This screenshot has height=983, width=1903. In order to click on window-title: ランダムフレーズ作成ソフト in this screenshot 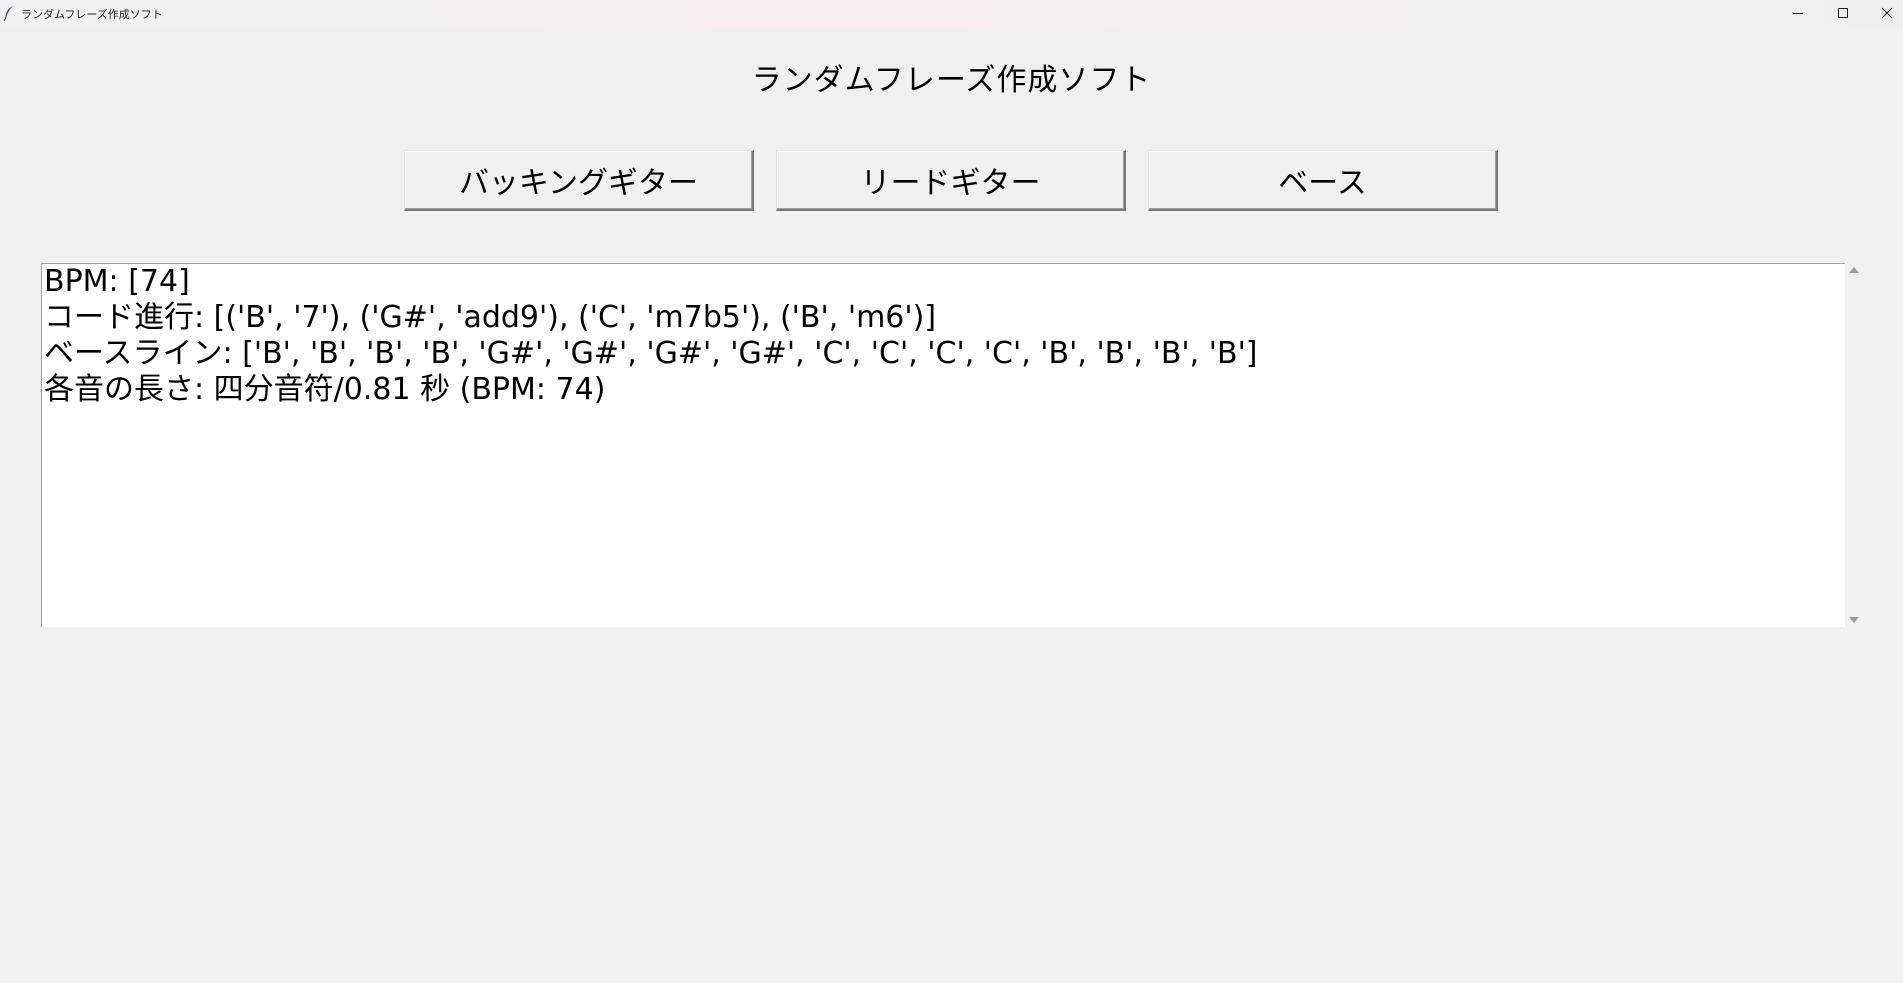, I will do `click(92, 14)`.